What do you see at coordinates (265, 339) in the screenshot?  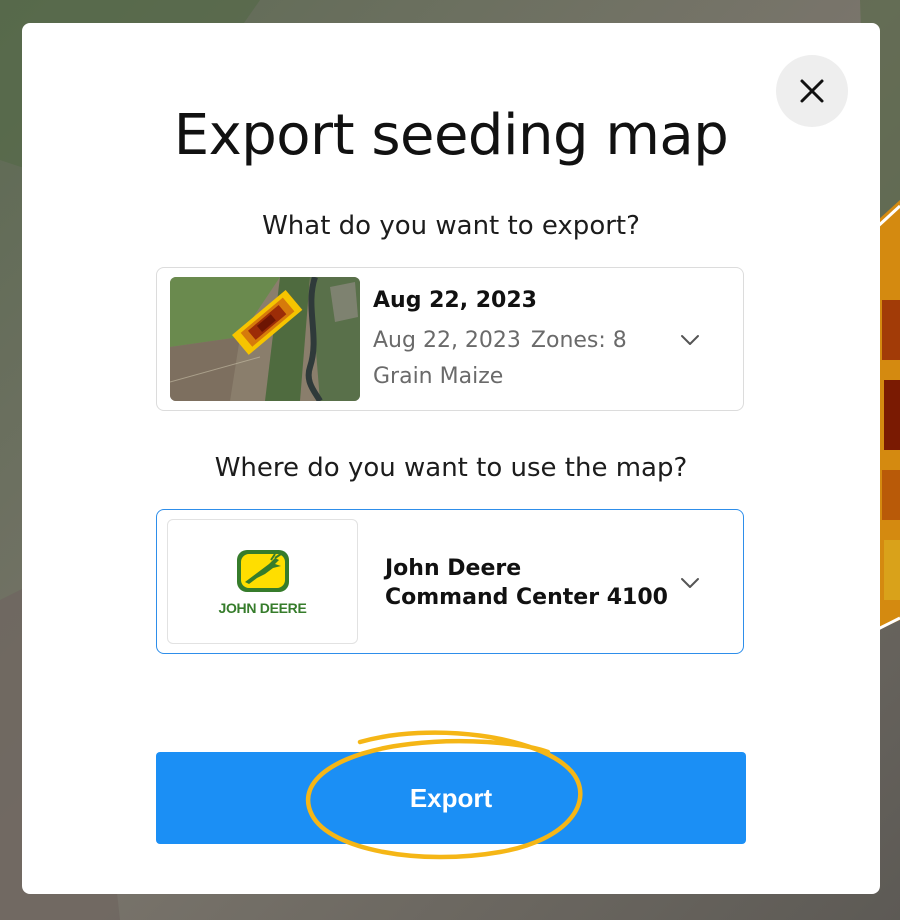 I see `map-thumbnail` at bounding box center [265, 339].